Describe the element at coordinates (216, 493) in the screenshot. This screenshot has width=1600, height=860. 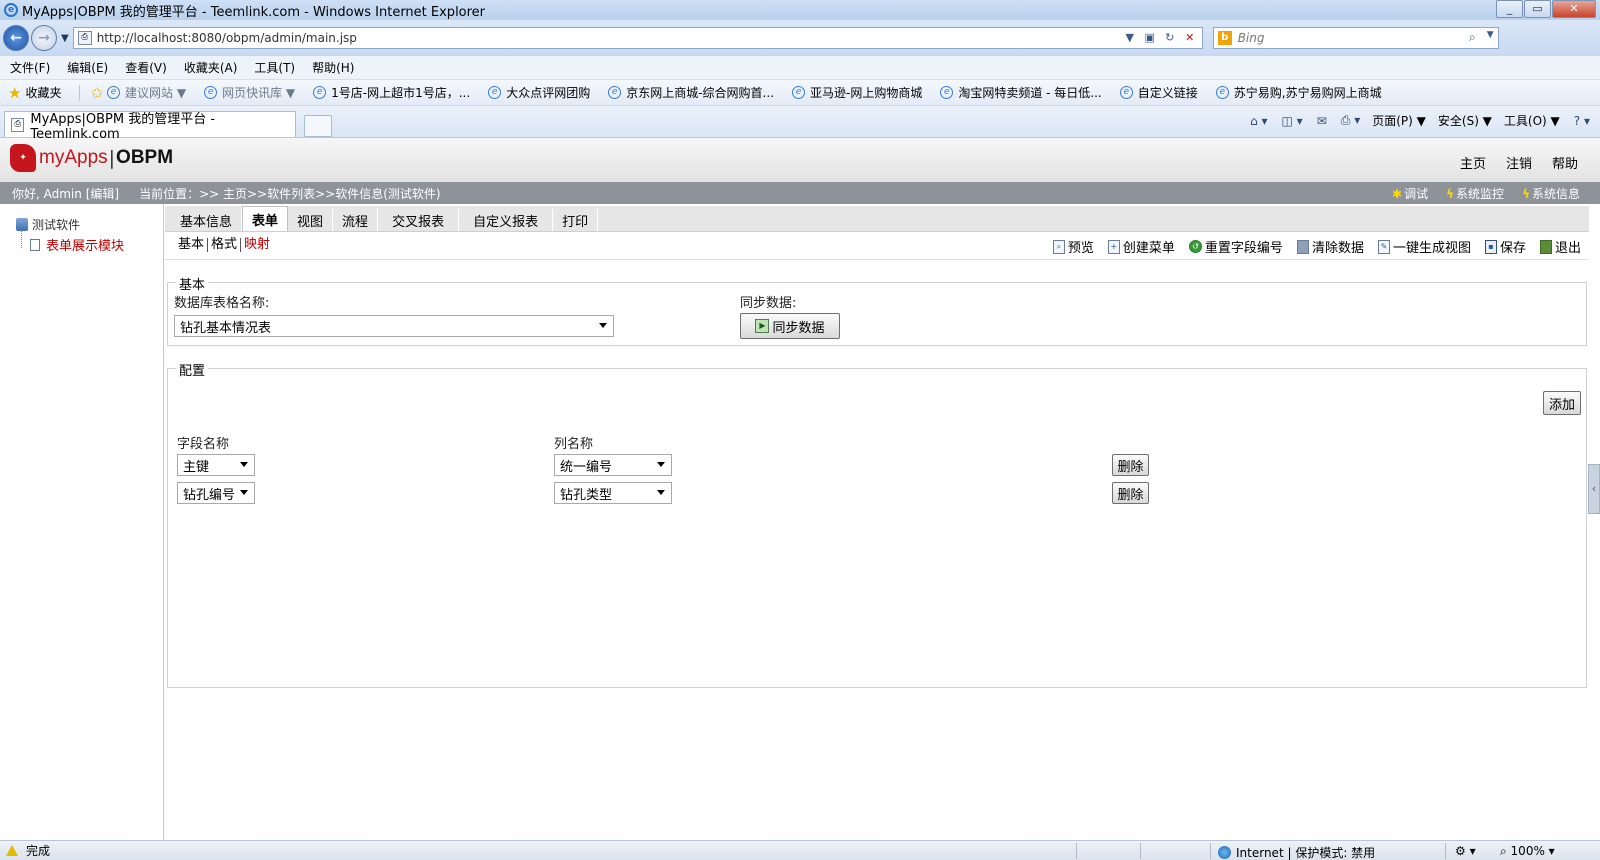
I see `field-select: 钻孔编号` at that location.